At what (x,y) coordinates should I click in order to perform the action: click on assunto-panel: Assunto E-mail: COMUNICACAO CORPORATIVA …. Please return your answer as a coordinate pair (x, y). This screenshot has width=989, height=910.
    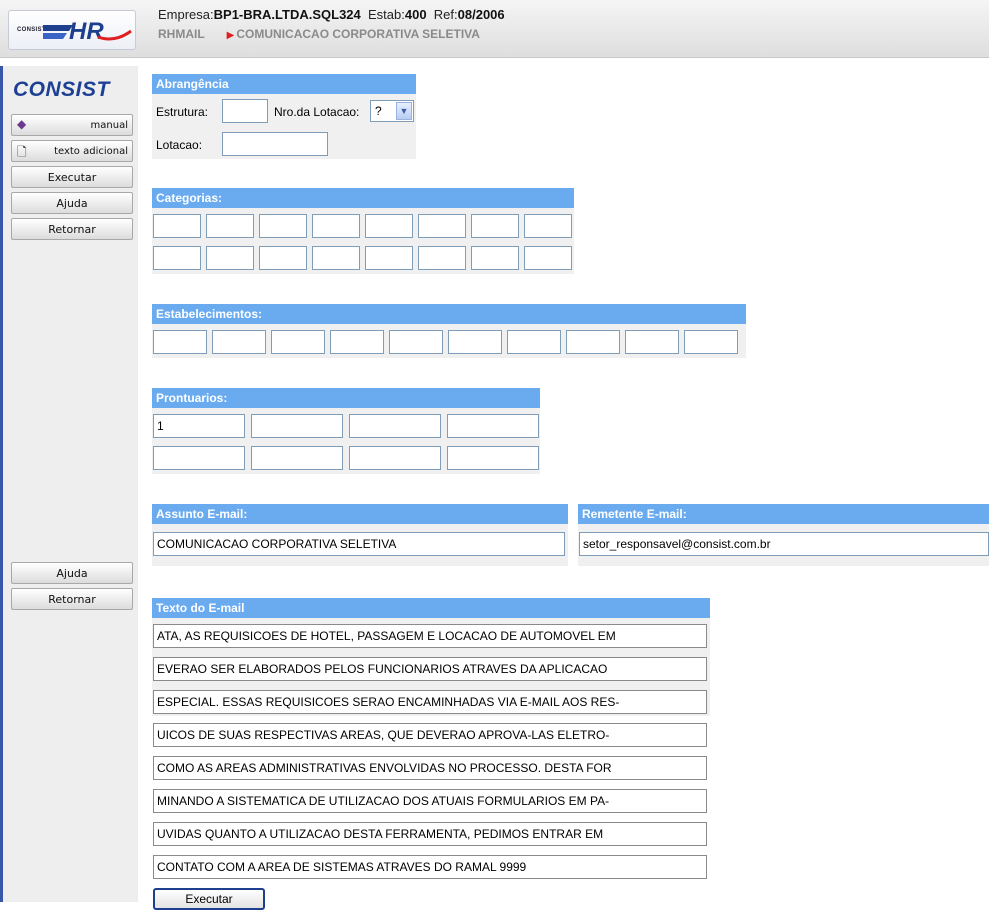
    Looking at the image, I should click on (360, 535).